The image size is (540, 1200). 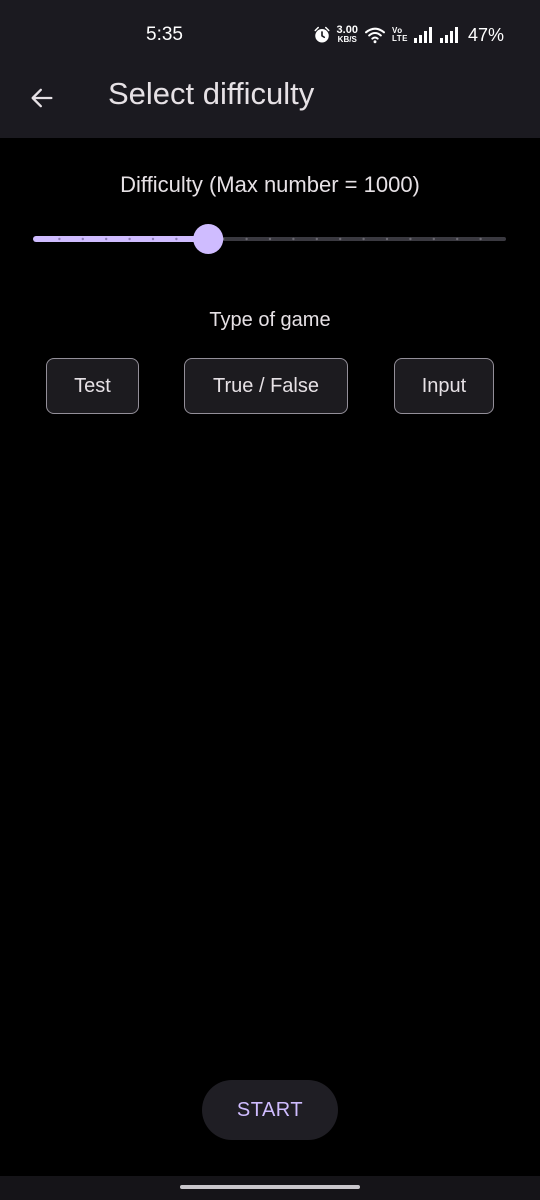 What do you see at coordinates (164, 34) in the screenshot?
I see `status-time: 5:35` at bounding box center [164, 34].